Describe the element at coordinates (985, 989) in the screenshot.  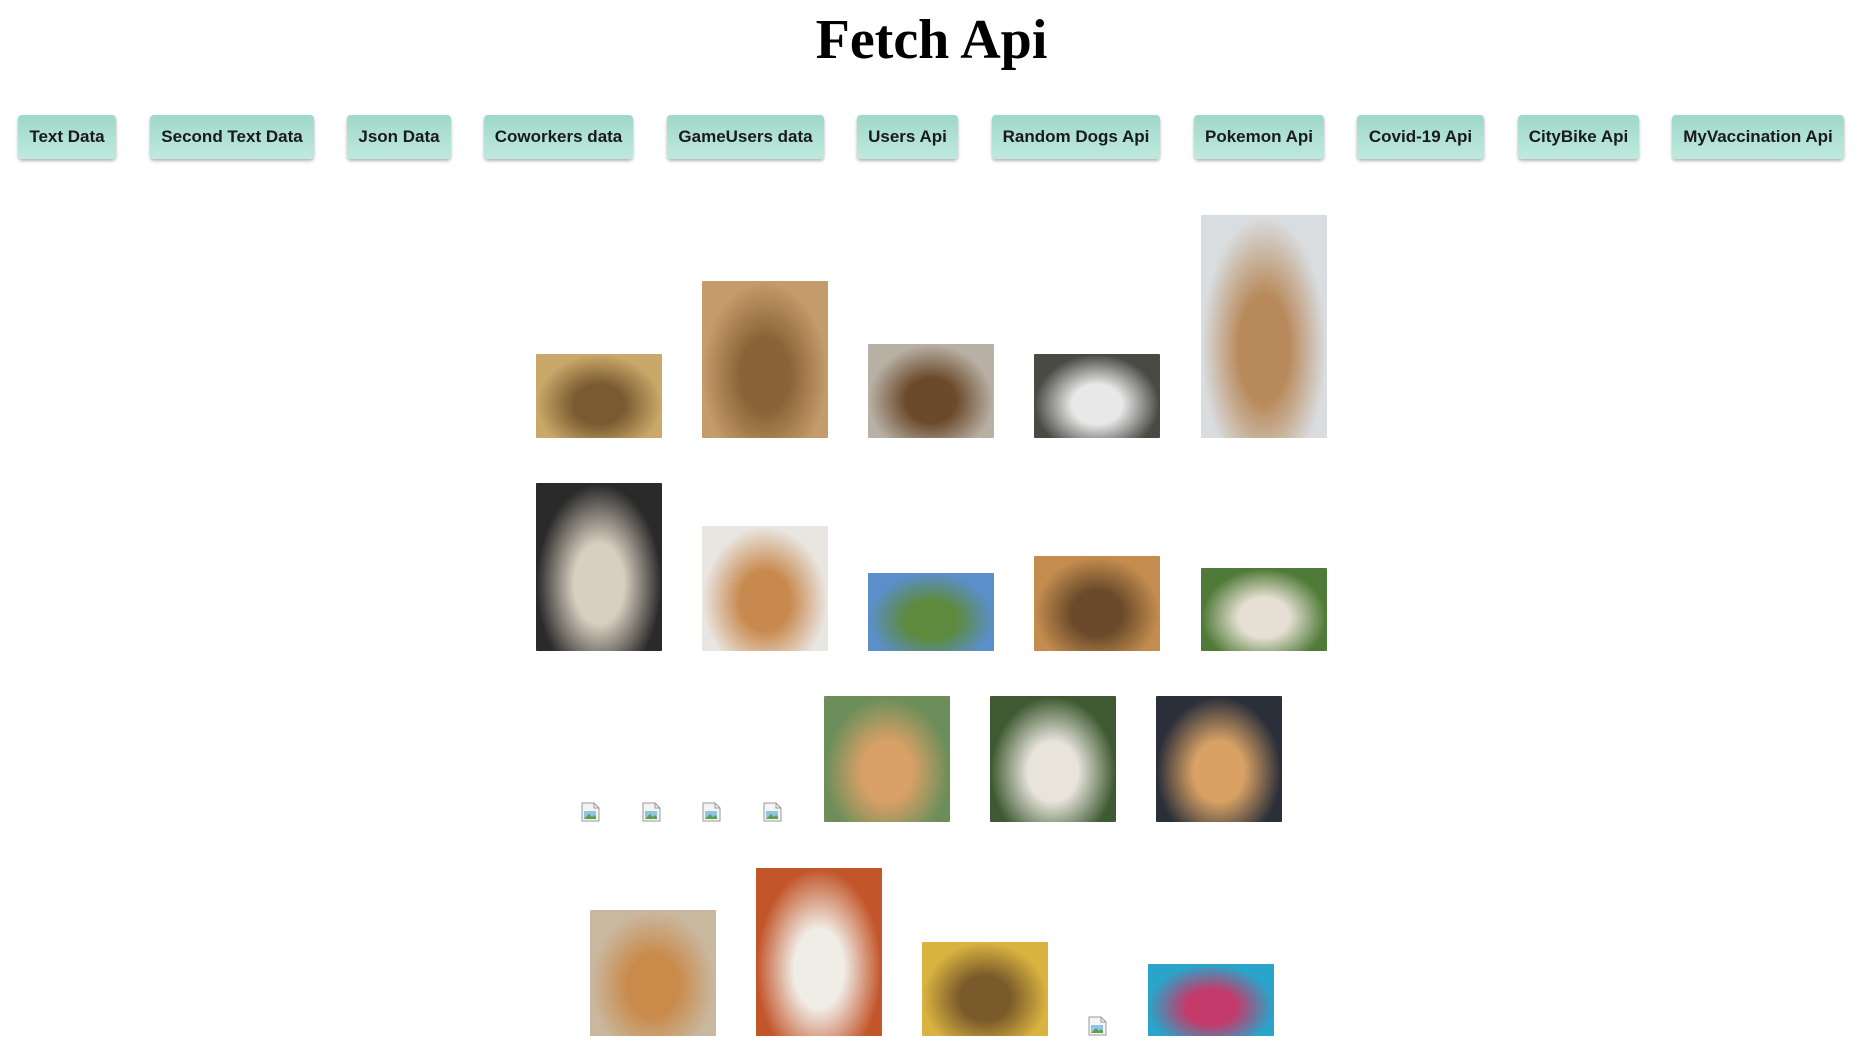
I see `dog-image-dog-at-desk` at that location.